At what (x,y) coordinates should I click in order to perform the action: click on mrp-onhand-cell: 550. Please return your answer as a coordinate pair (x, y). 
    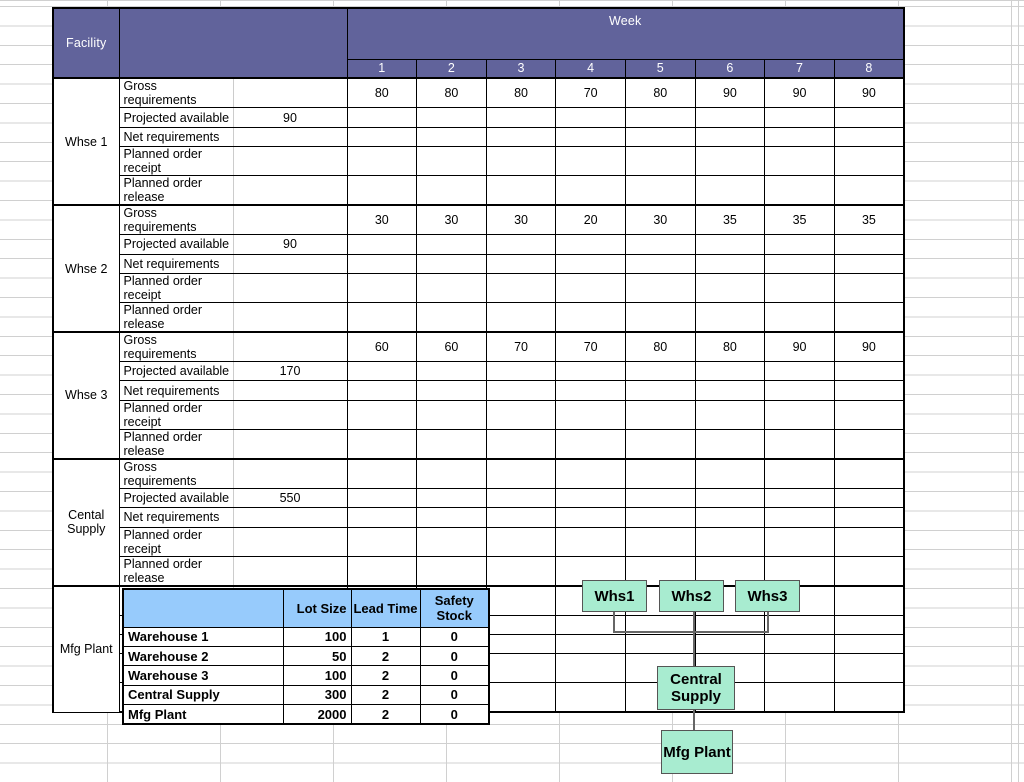
    Looking at the image, I should click on (290, 498).